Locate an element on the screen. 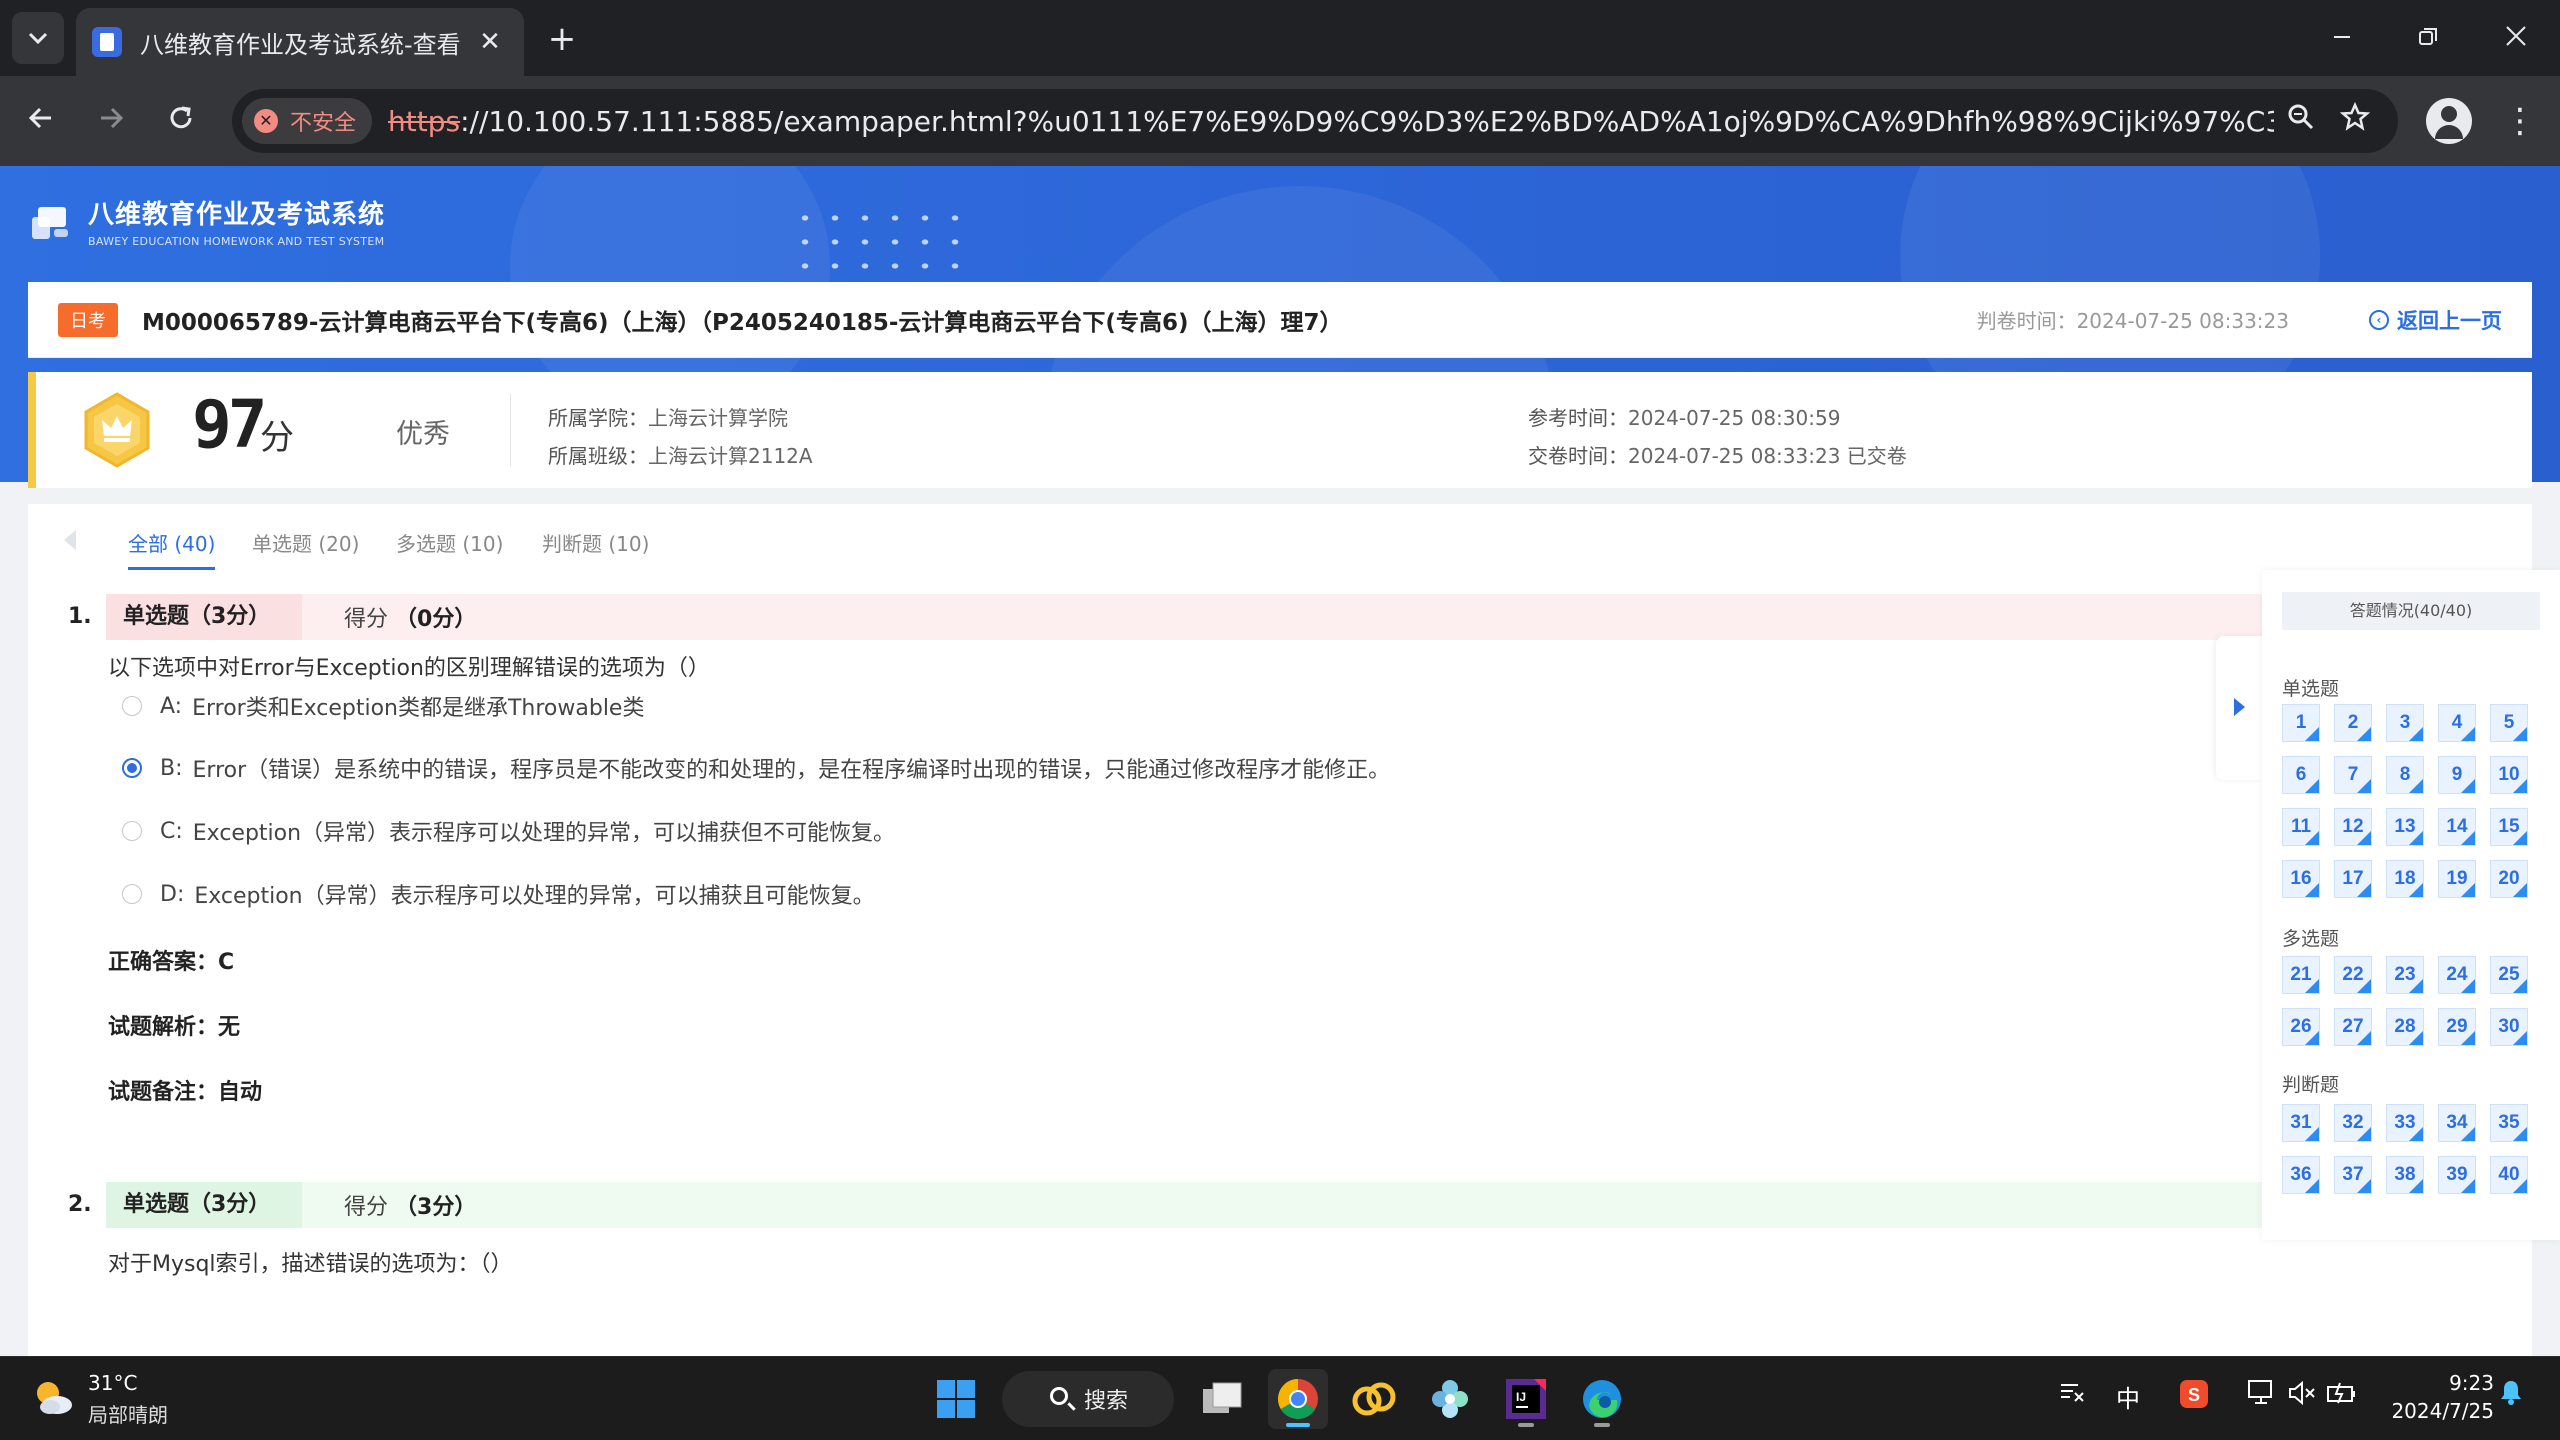 The height and width of the screenshot is (1440, 2560). browser-tab-active: 八维教育作业及考试系统-查看 ✕ is located at coordinates (300, 42).